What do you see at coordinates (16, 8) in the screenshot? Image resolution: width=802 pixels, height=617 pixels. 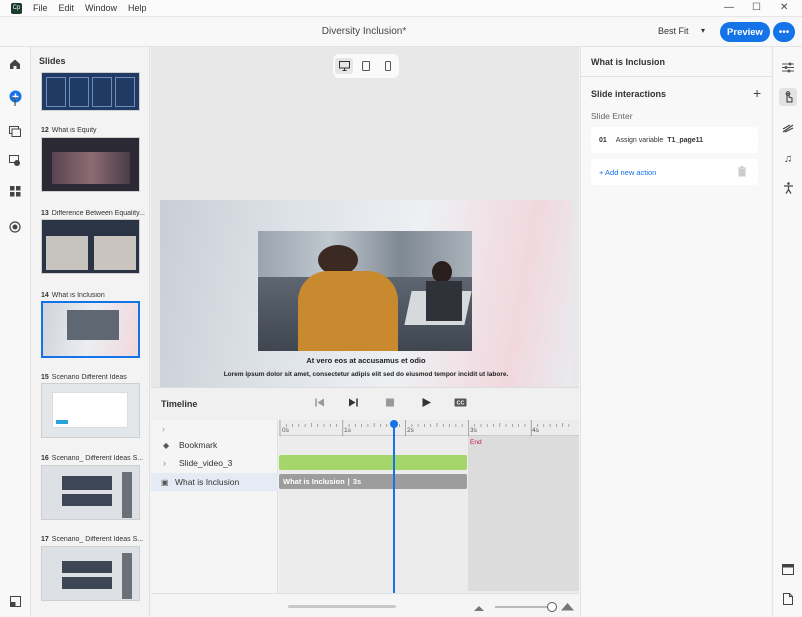 I see `app-logo-icon: Cp` at bounding box center [16, 8].